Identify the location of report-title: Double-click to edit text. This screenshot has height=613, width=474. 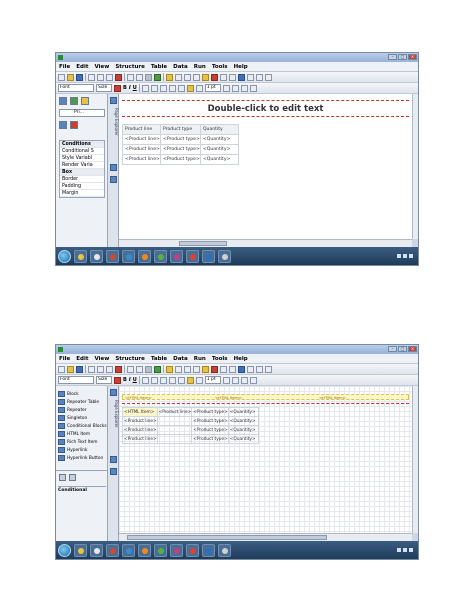
(265, 109).